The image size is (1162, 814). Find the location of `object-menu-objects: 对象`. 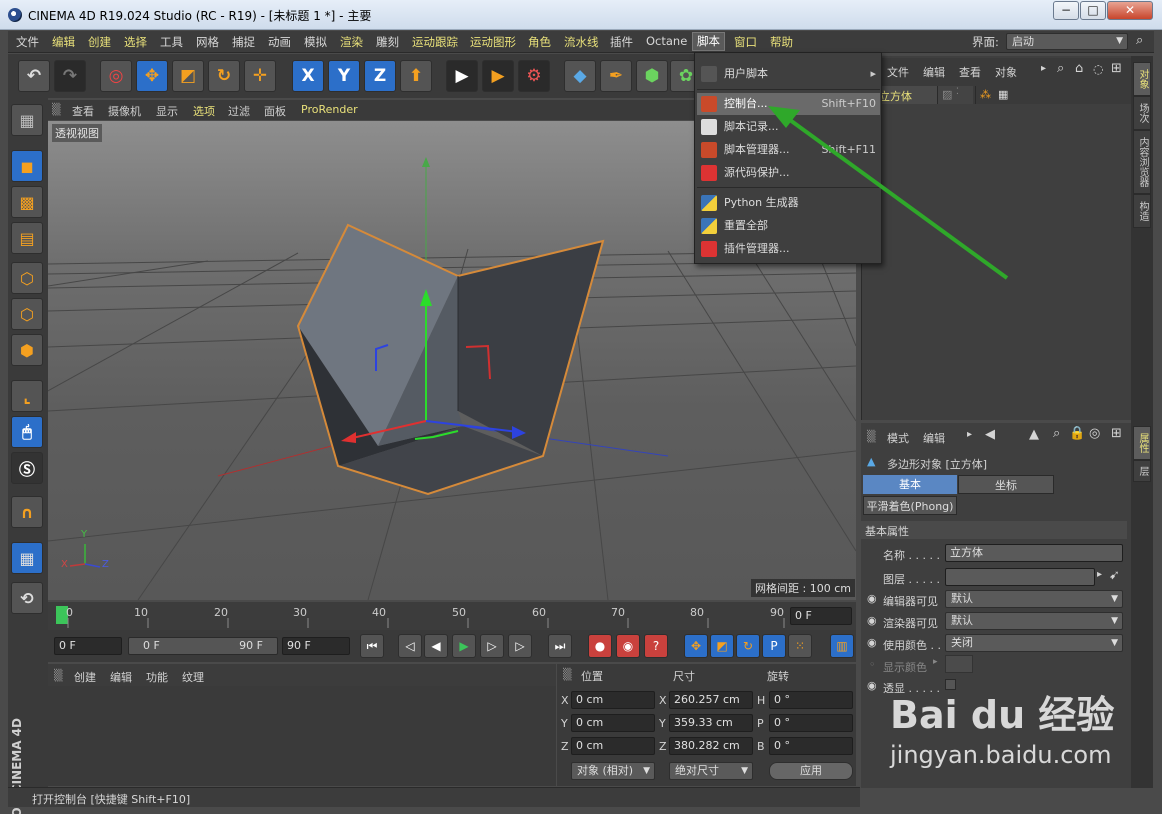

object-menu-objects: 对象 is located at coordinates (1006, 72).